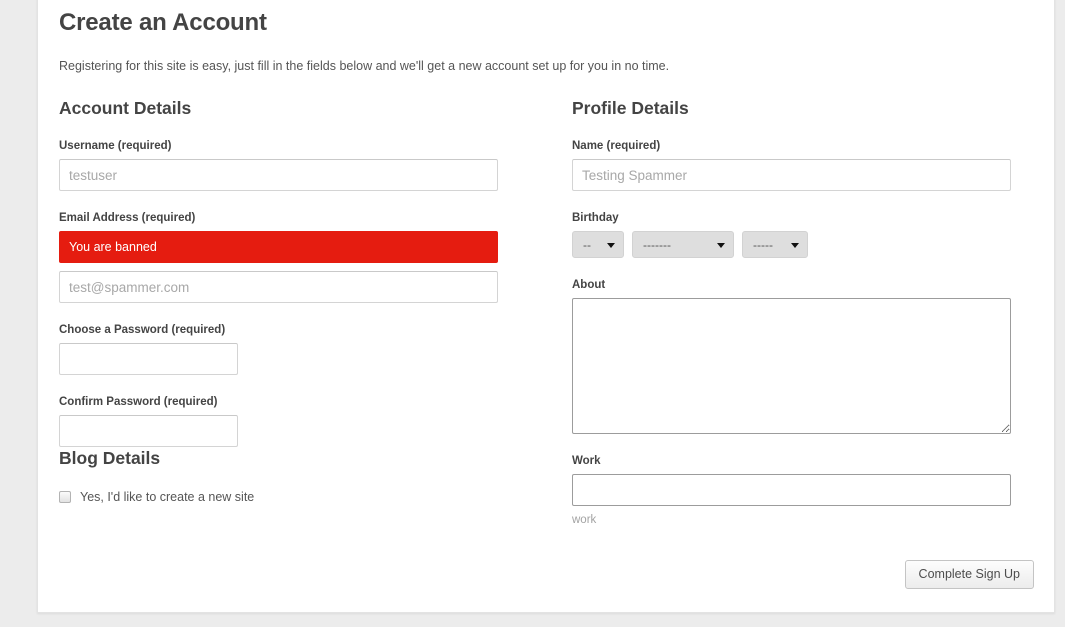 The width and height of the screenshot is (1065, 627). I want to click on about-field-block: About, so click(803, 356).